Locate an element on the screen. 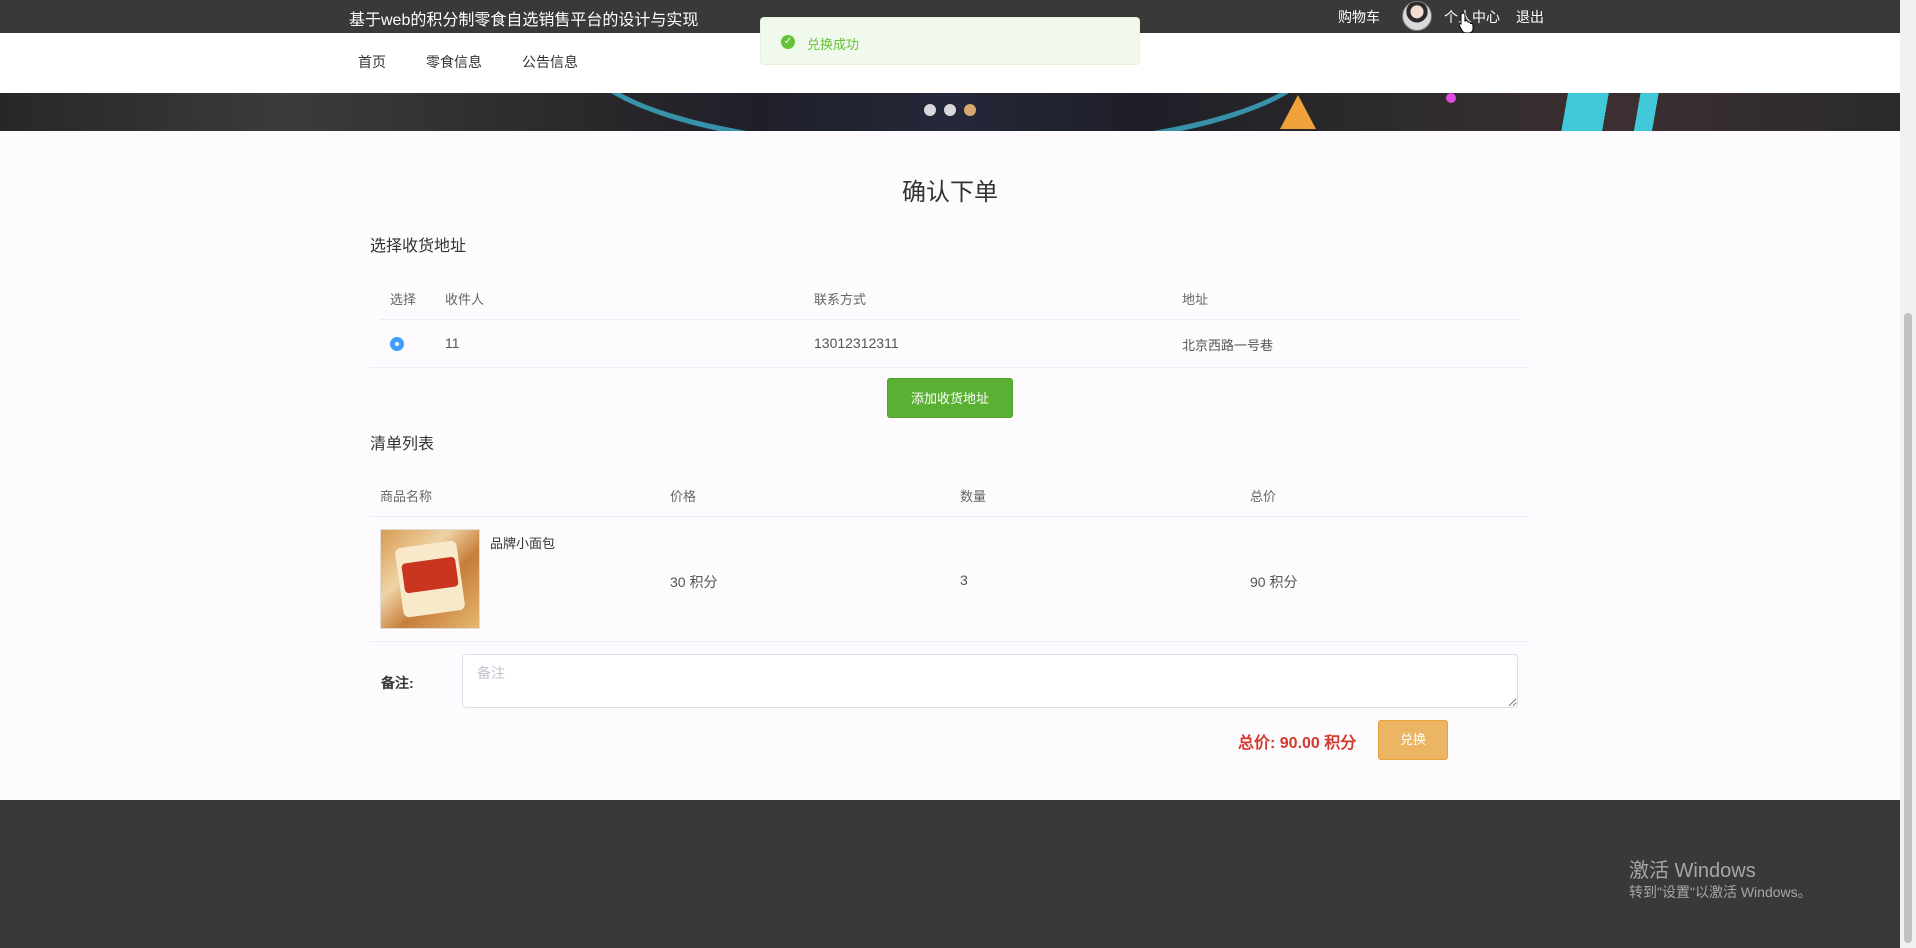 The width and height of the screenshot is (1916, 948). address-header-select: 选择 is located at coordinates (403, 299).